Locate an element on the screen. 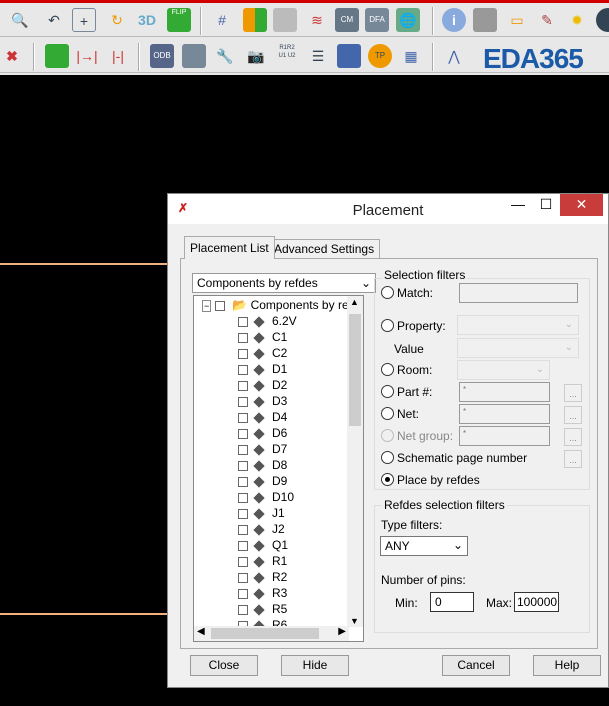 Image resolution: width=609 pixels, height=706 pixels. tree-item: C1 is located at coordinates (262, 338).